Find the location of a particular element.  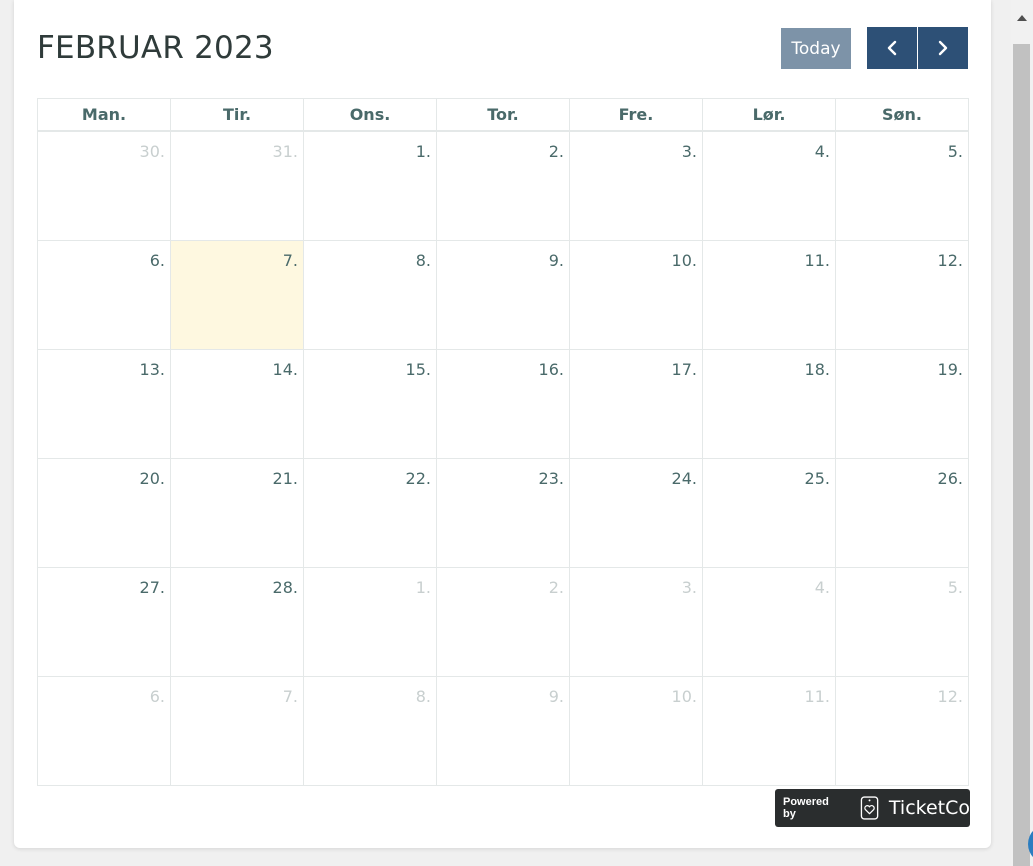

month-title: FEBRUAR 2023 is located at coordinates (155, 48).